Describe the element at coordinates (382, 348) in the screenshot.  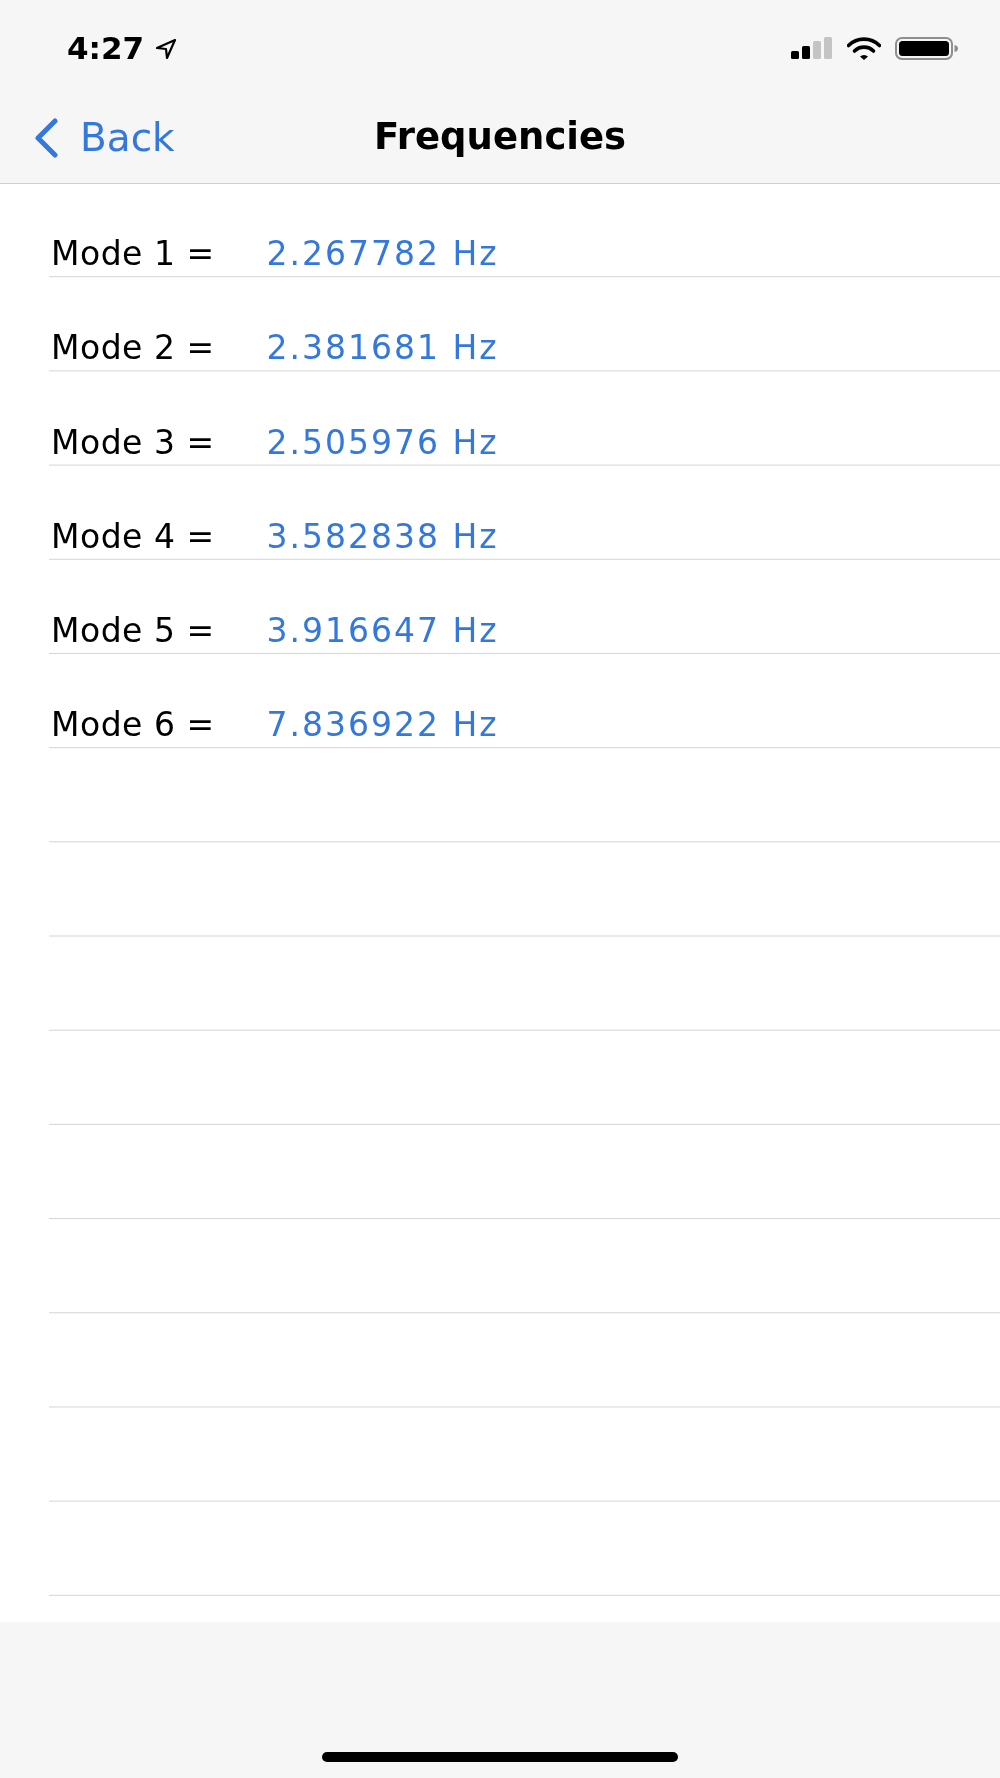
I see `frequency-value: 2.381681 Hz` at that location.